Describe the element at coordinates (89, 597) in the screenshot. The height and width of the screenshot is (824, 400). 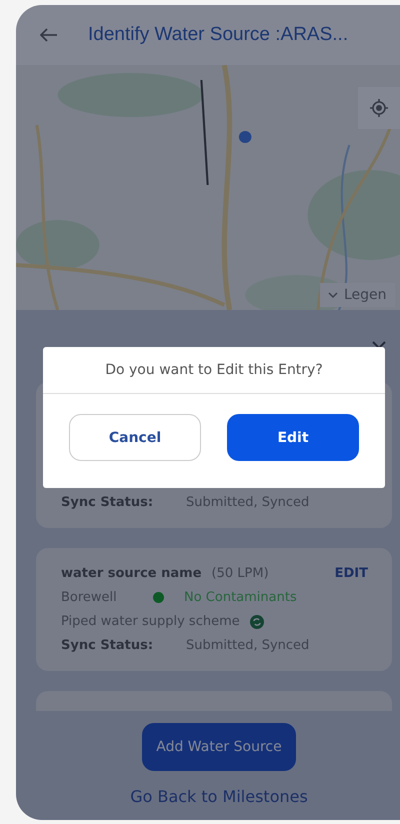
I see `source-type: Borewell` at that location.